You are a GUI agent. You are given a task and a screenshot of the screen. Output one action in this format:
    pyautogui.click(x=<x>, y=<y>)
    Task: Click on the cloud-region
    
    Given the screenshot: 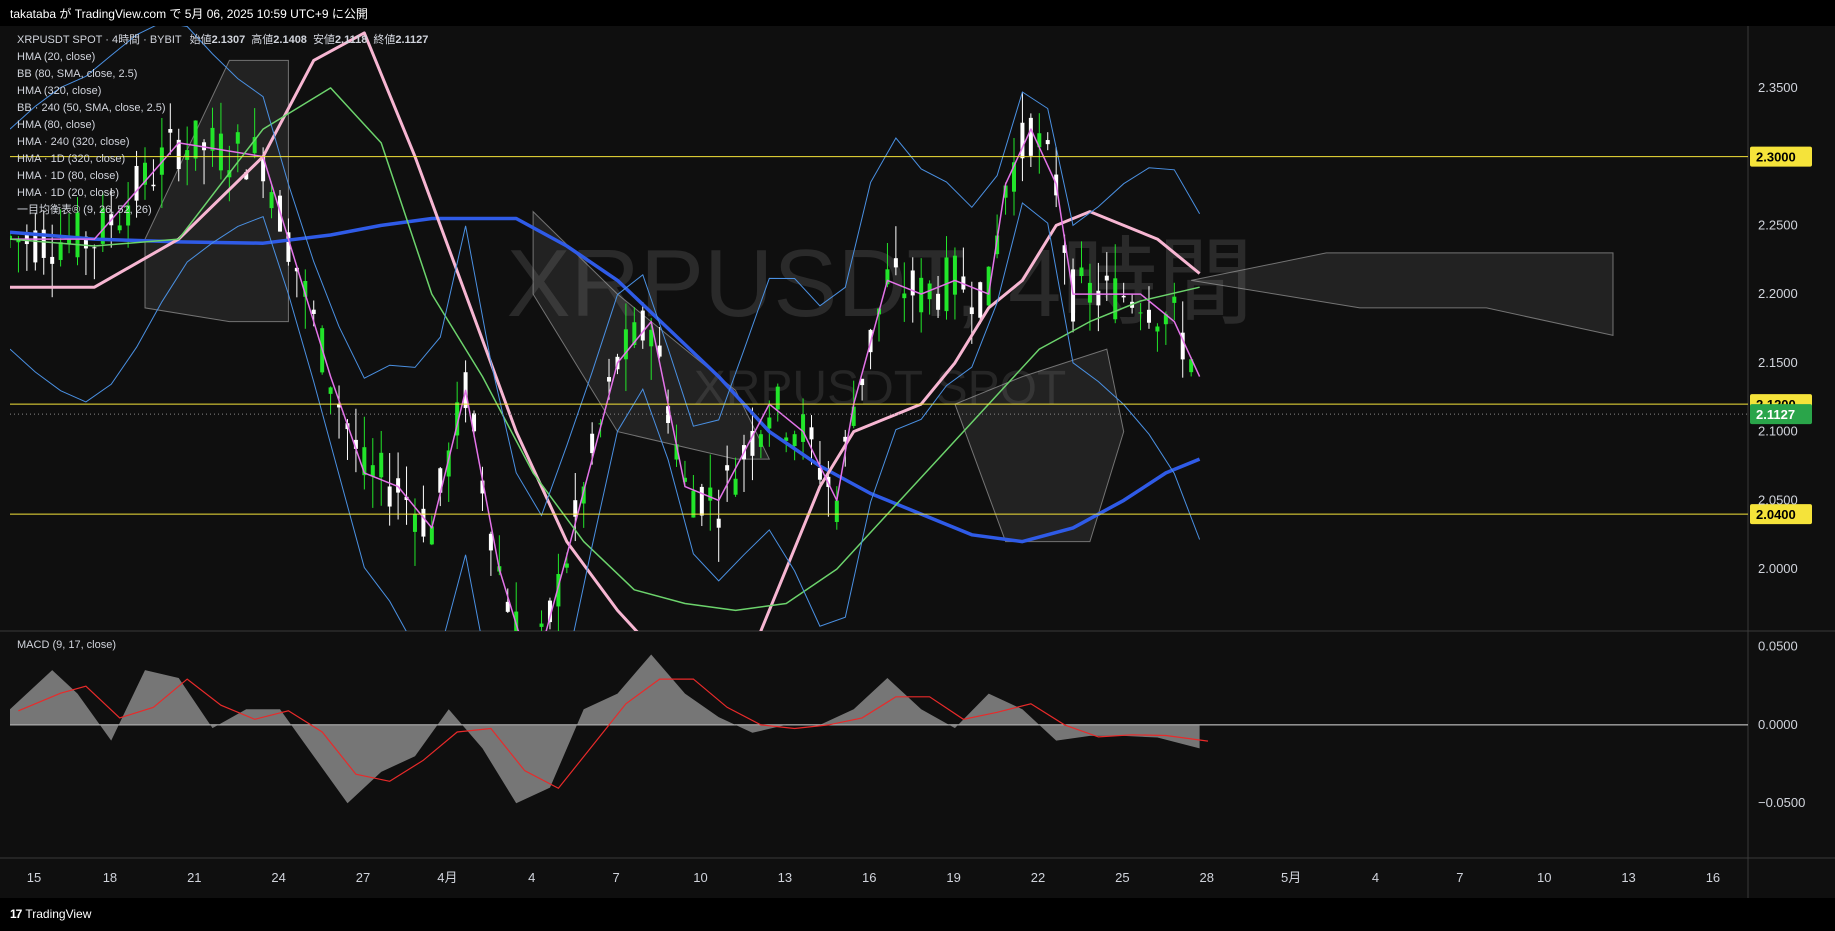 What is the action you would take?
    pyautogui.click(x=216, y=191)
    